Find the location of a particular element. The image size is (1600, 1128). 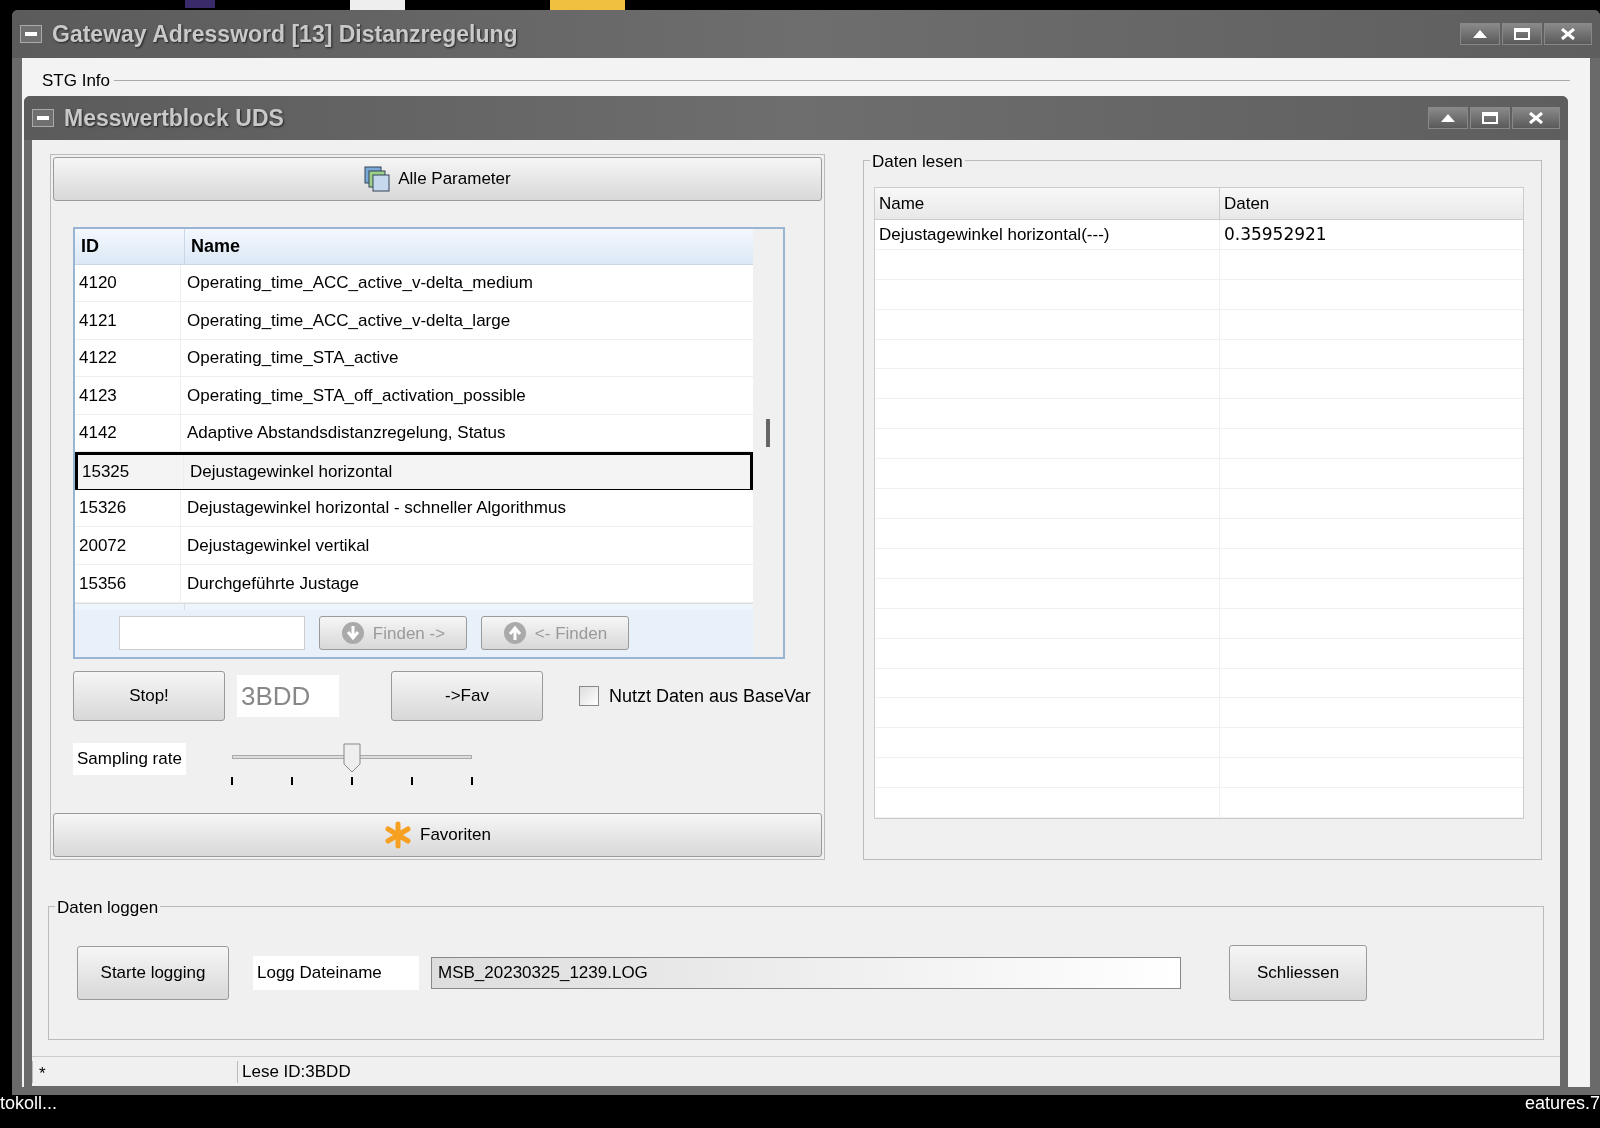

file-name-label: Logg Dateiname is located at coordinates (336, 973).